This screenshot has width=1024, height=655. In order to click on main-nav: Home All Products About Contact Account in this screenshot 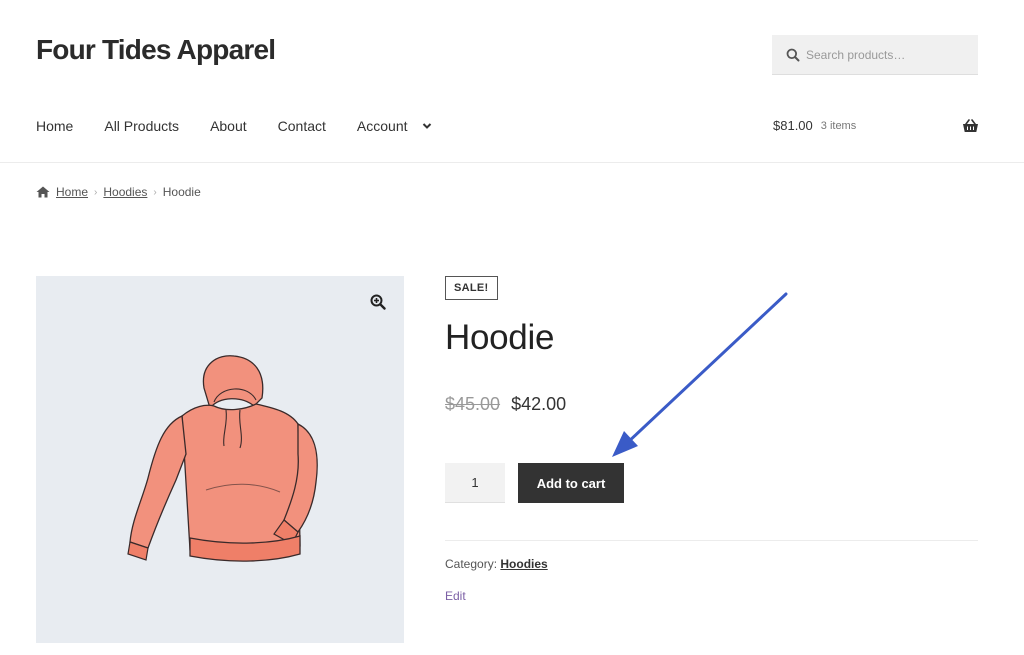, I will do `click(249, 126)`.